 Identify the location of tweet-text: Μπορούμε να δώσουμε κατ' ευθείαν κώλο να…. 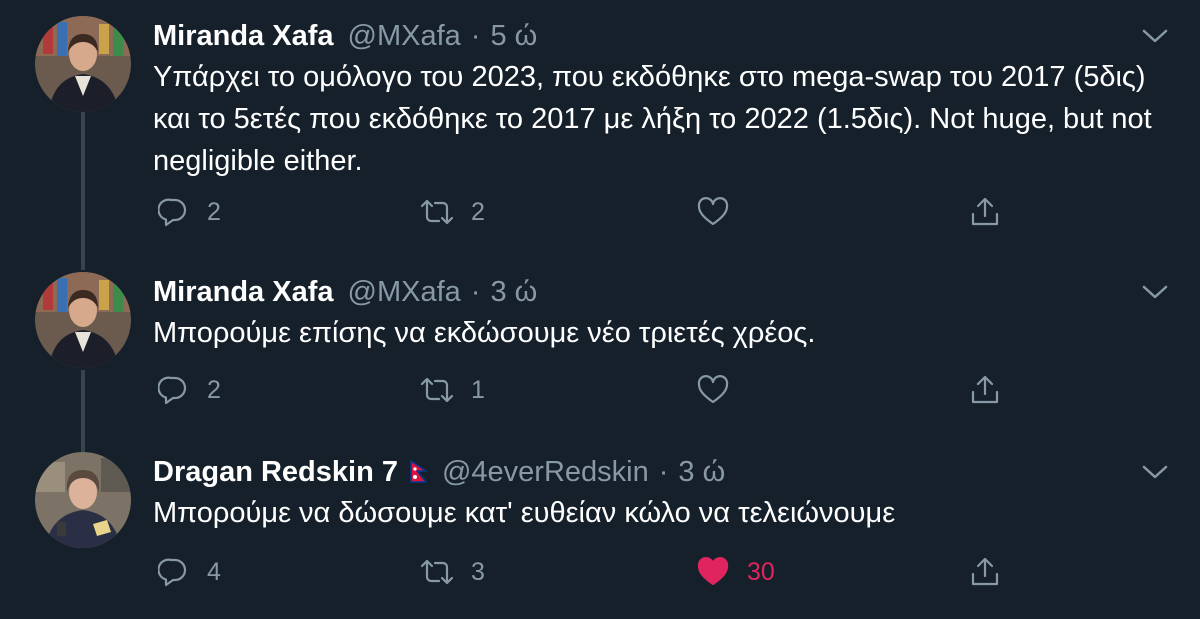
(524, 513).